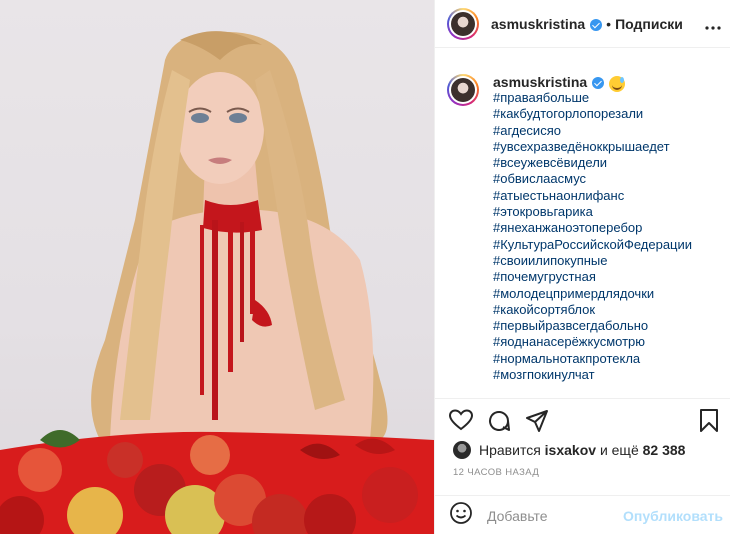  I want to click on liker-username: isxakov, so click(570, 450).